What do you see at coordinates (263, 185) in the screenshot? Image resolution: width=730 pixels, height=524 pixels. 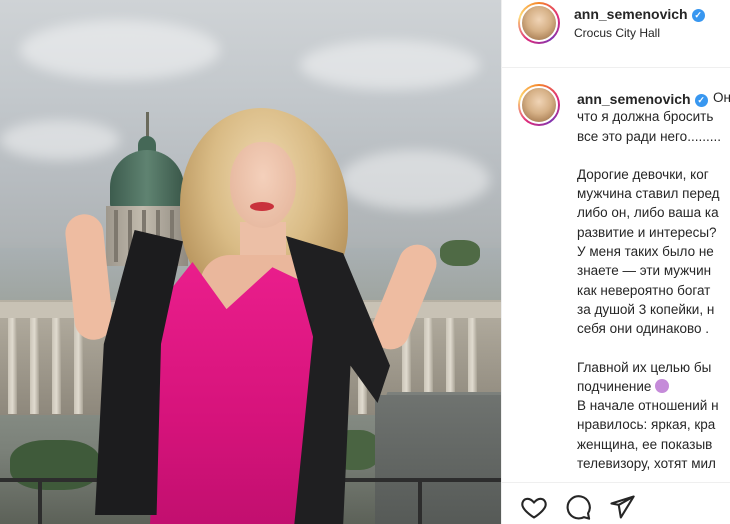 I see `woman-face` at bounding box center [263, 185].